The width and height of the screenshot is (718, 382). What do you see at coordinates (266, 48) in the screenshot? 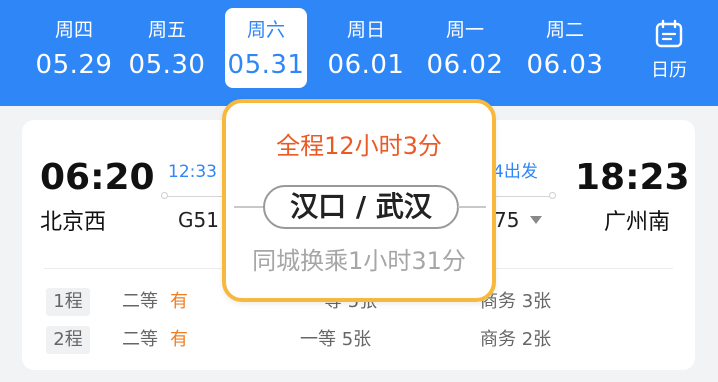
I see `date-tab-0531-selected: 周六 05.31` at bounding box center [266, 48].